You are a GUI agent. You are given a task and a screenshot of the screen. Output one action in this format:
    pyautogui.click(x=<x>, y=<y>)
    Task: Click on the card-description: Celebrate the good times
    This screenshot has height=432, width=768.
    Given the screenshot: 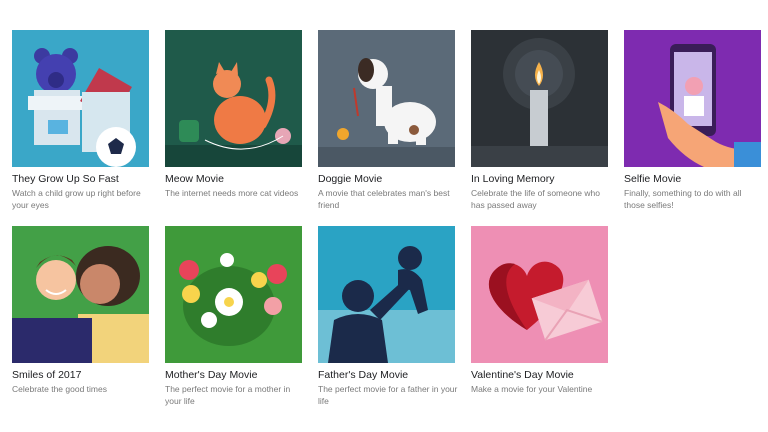 What is the action you would take?
    pyautogui.click(x=59, y=389)
    